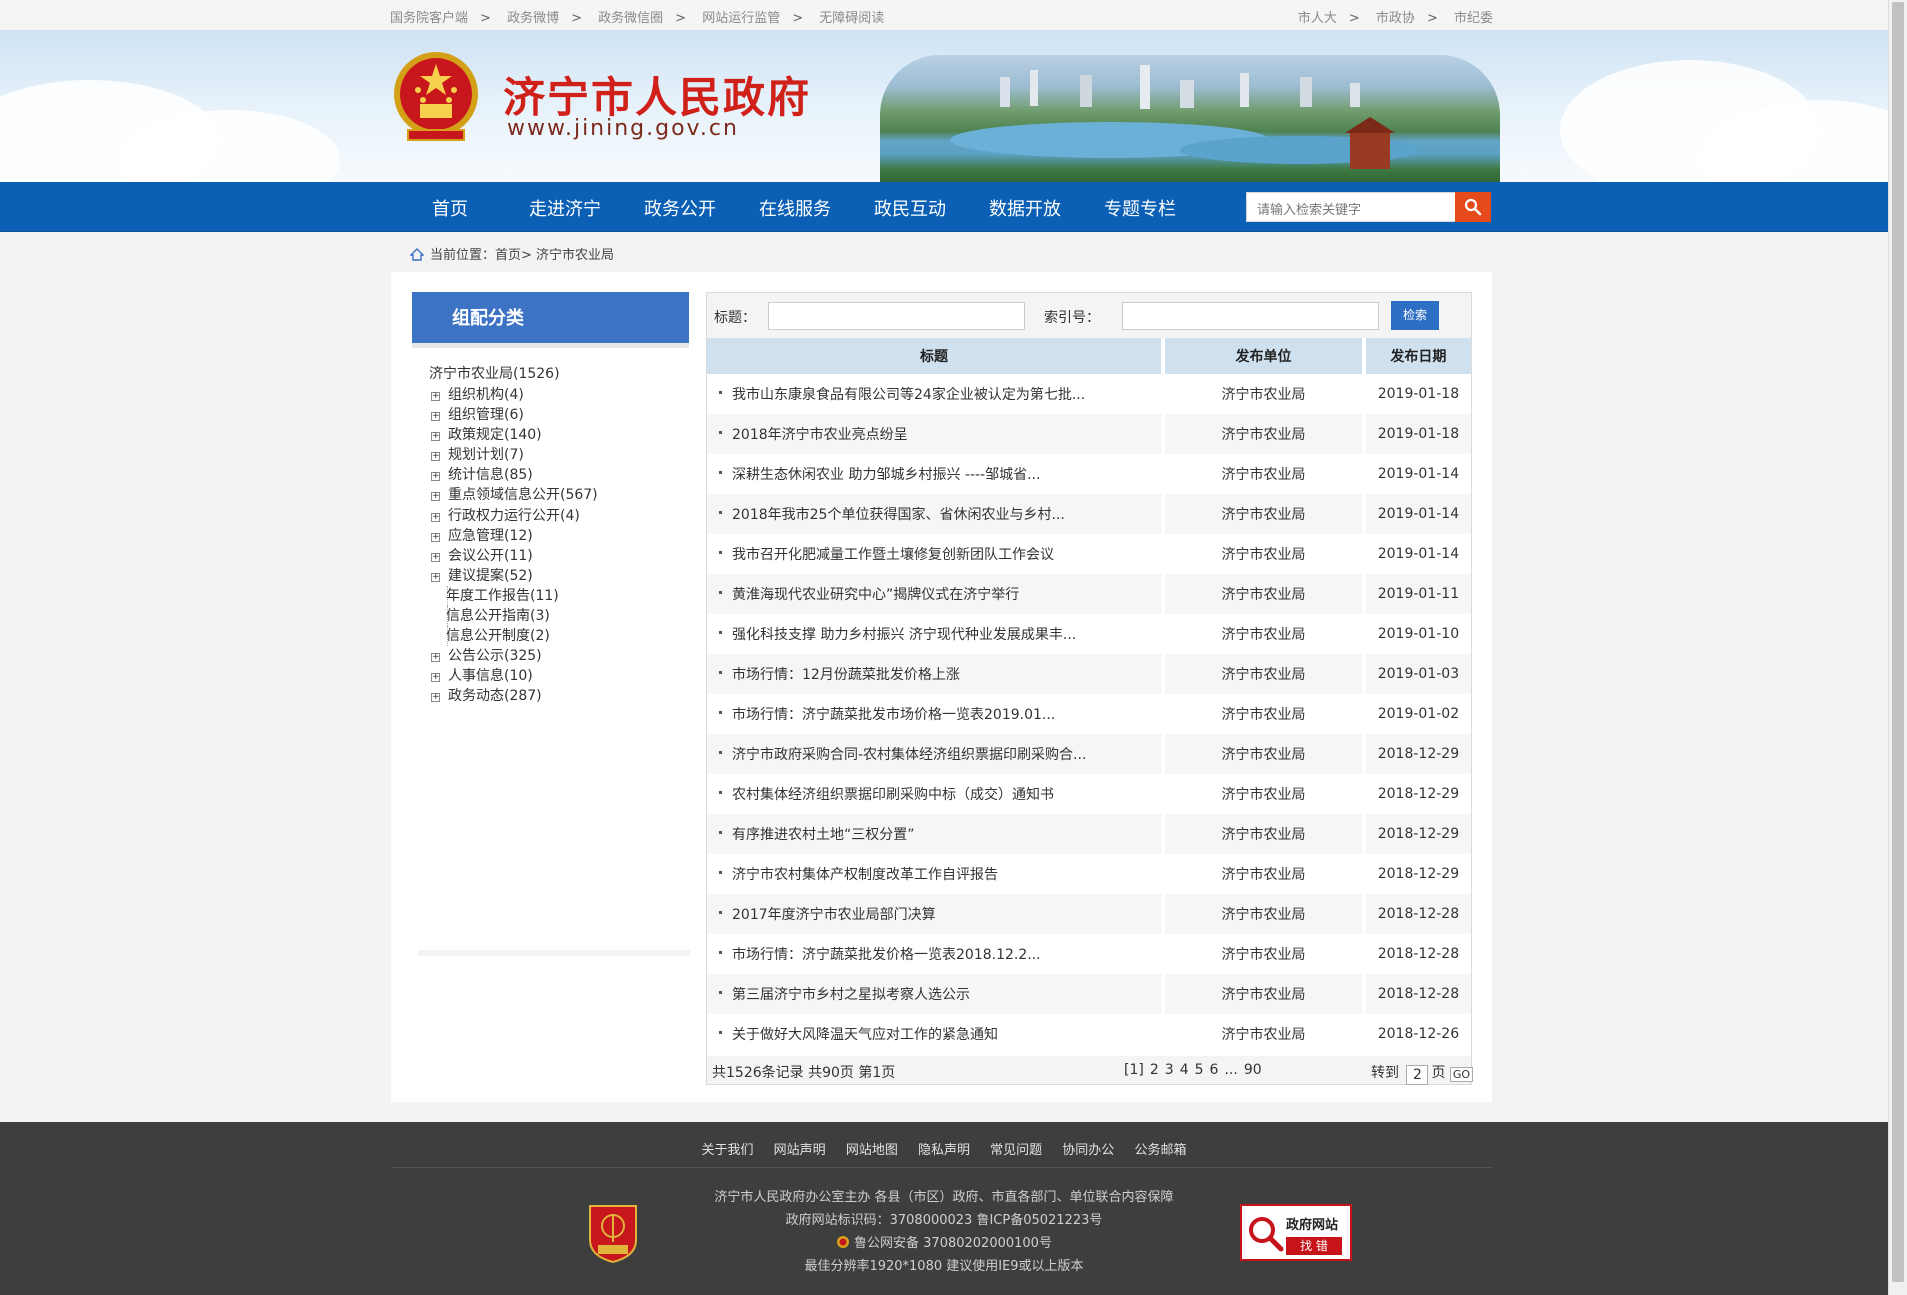 This screenshot has width=1907, height=1295. Describe the element at coordinates (514, 676) in the screenshot. I see `tree-node: + 人事信息(10)` at that location.